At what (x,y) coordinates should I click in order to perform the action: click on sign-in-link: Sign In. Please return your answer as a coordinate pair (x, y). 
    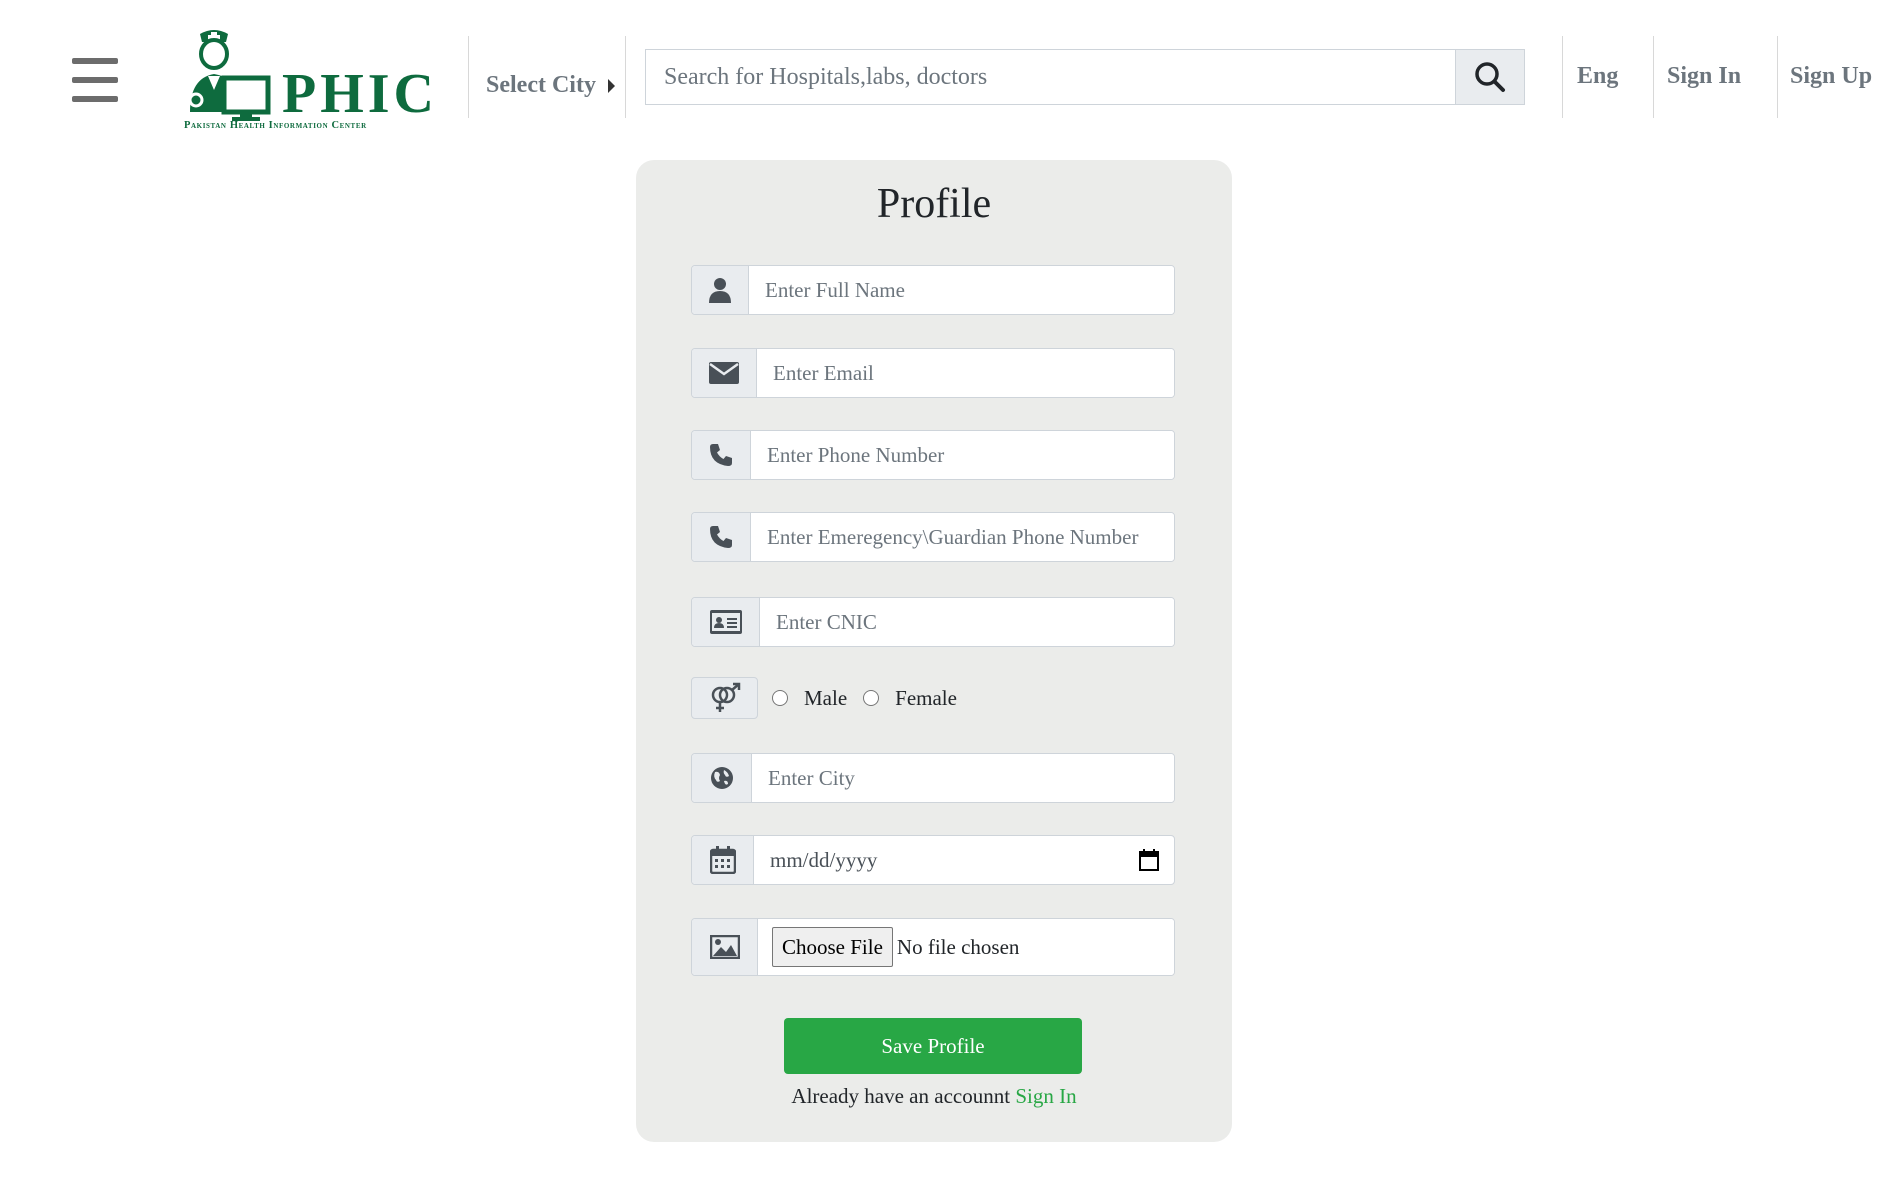
    Looking at the image, I should click on (1704, 76).